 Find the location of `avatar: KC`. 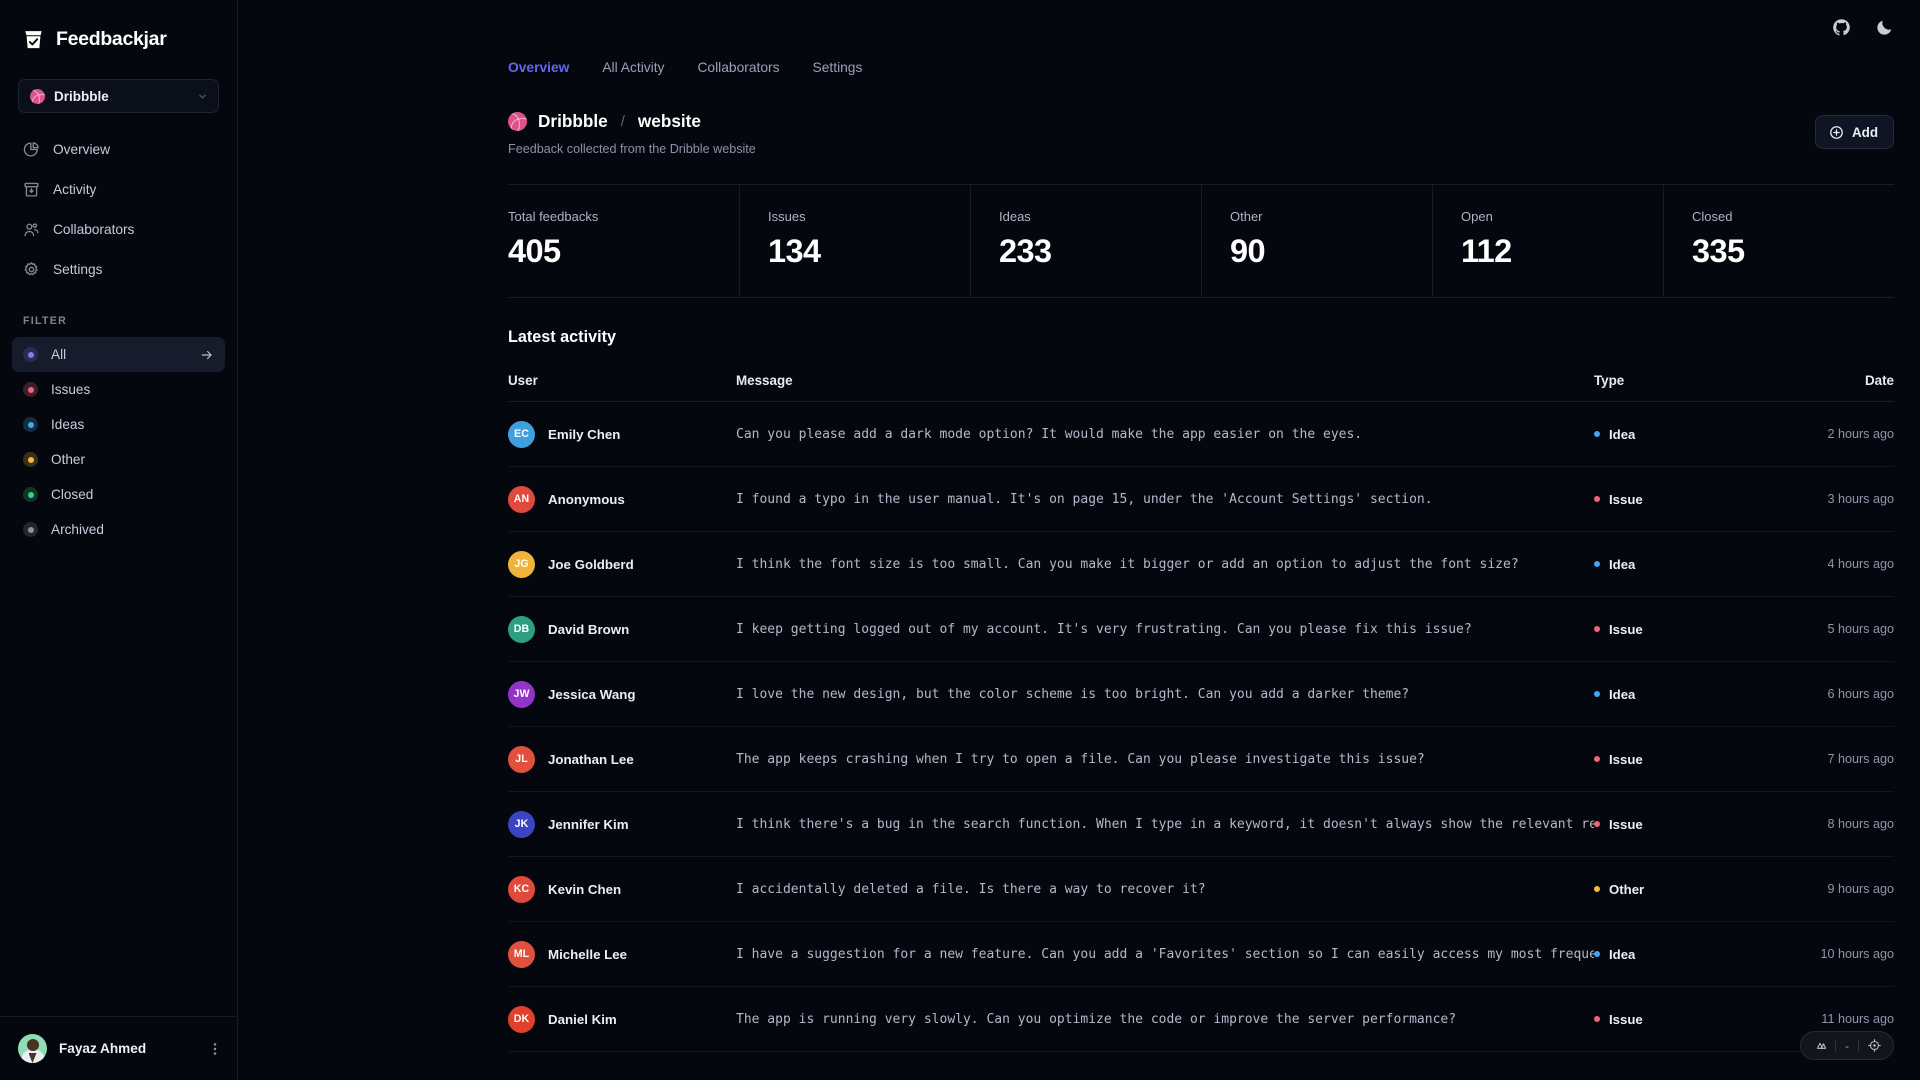

avatar: KC is located at coordinates (521, 889).